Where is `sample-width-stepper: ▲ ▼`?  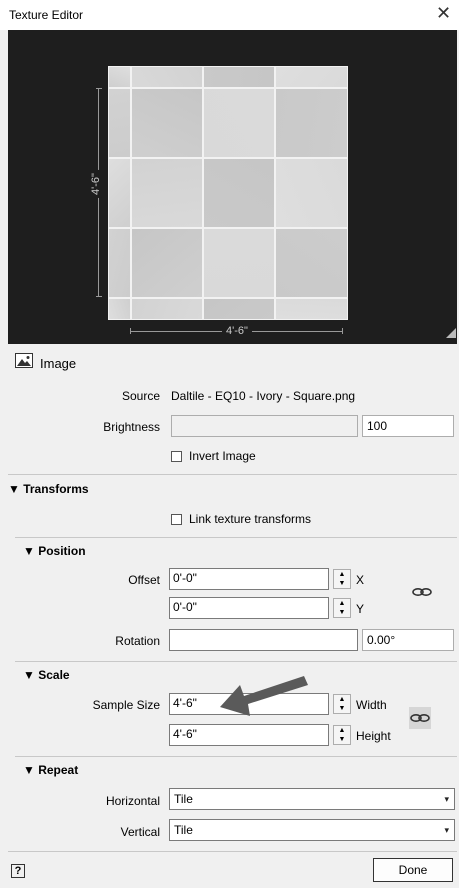 sample-width-stepper: ▲ ▼ is located at coordinates (342, 704).